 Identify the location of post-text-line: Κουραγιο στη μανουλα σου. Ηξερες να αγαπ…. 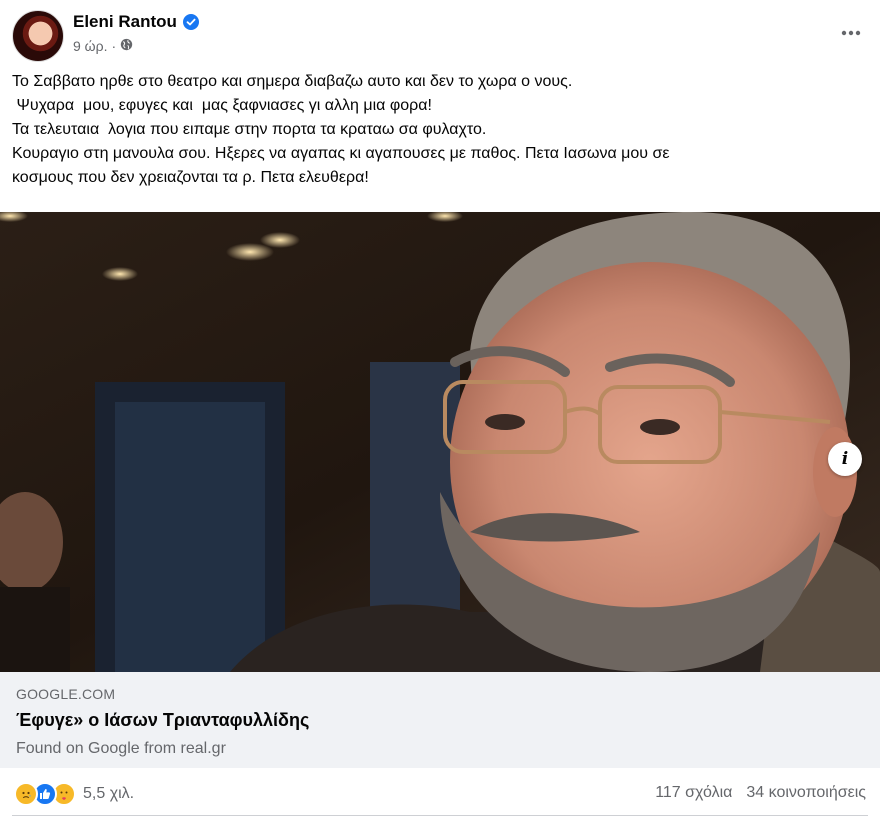
(341, 153).